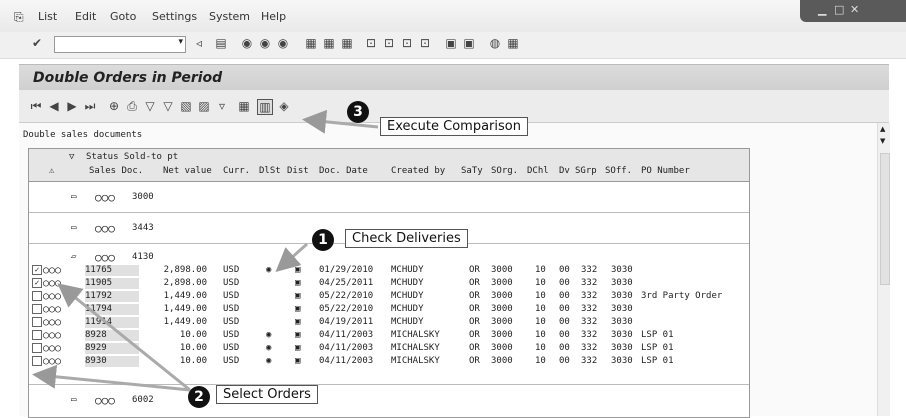 The image size is (906, 418). I want to click on callout-2-badge: 2, so click(199, 397).